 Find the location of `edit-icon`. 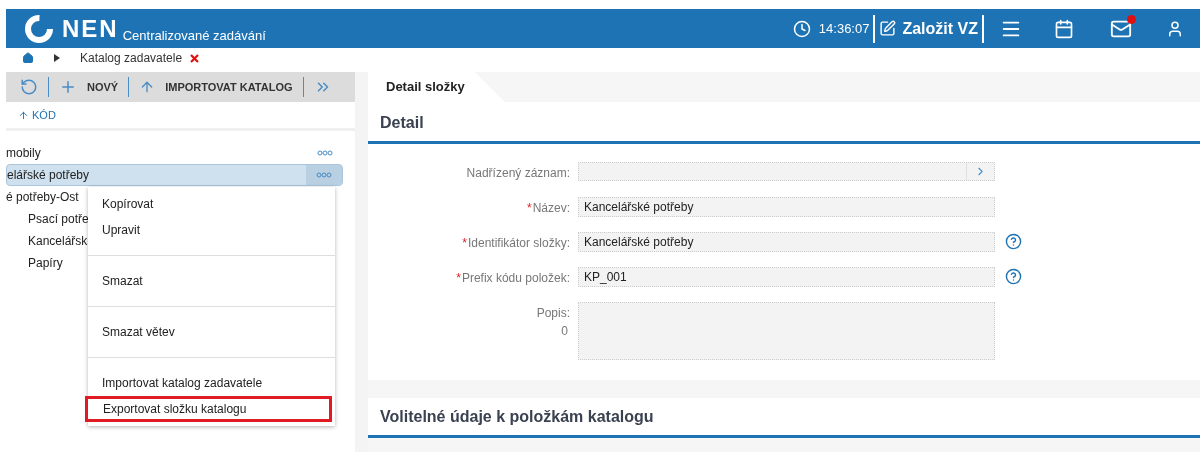

edit-icon is located at coordinates (888, 28).